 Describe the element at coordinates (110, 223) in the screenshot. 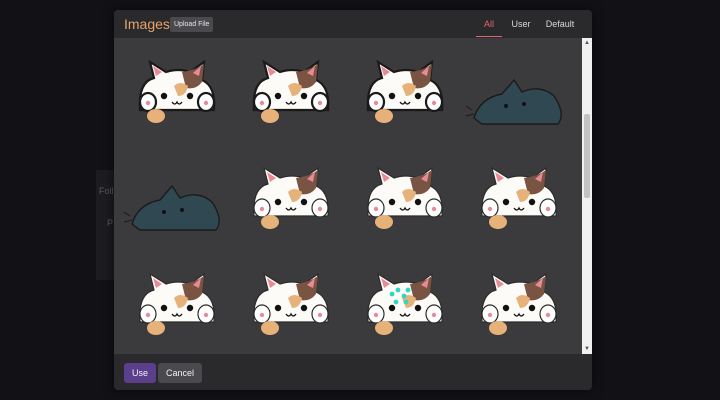

I see `background-label: P` at that location.